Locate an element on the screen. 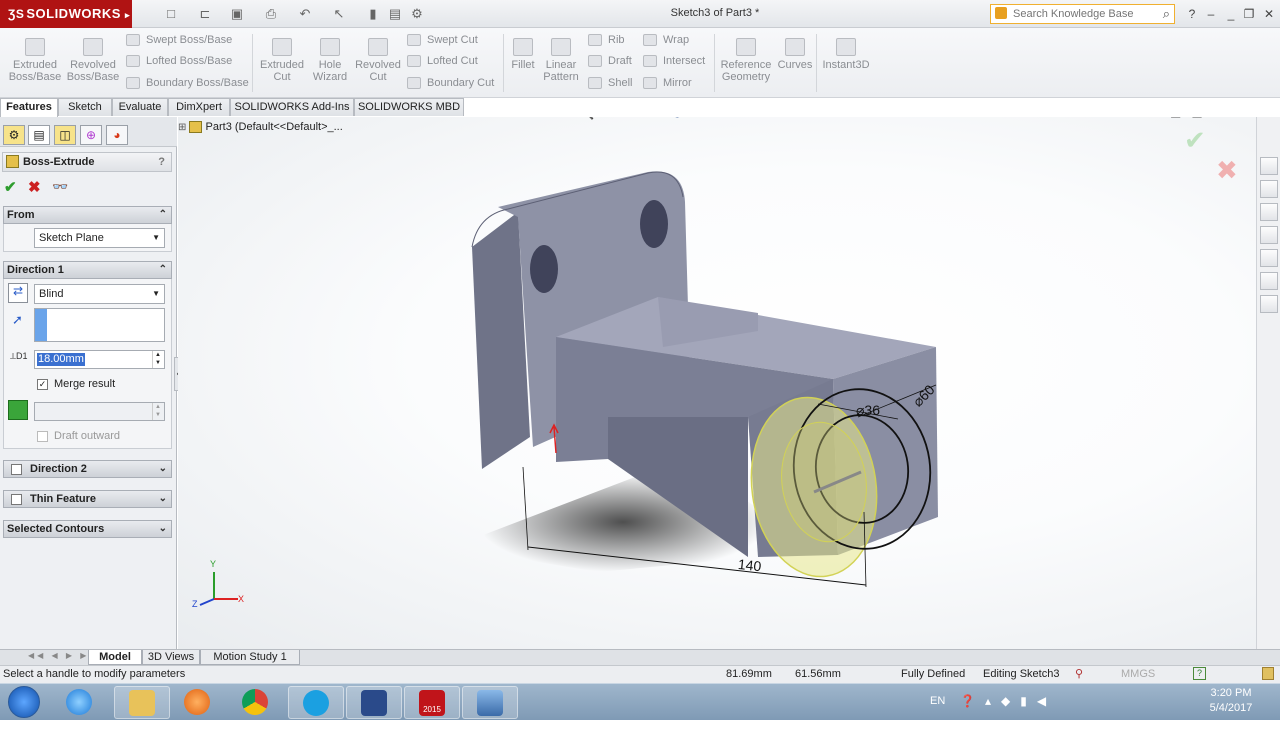 The image size is (1280, 730). new-document-icon: □ is located at coordinates (171, 14).